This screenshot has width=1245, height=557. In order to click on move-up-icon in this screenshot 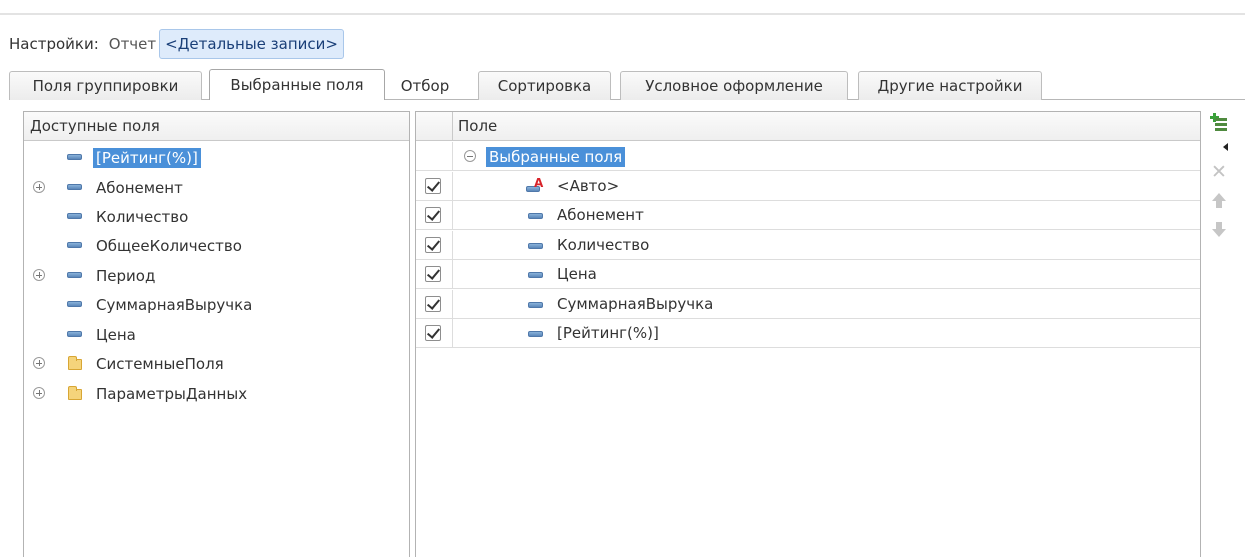, I will do `click(1219, 201)`.